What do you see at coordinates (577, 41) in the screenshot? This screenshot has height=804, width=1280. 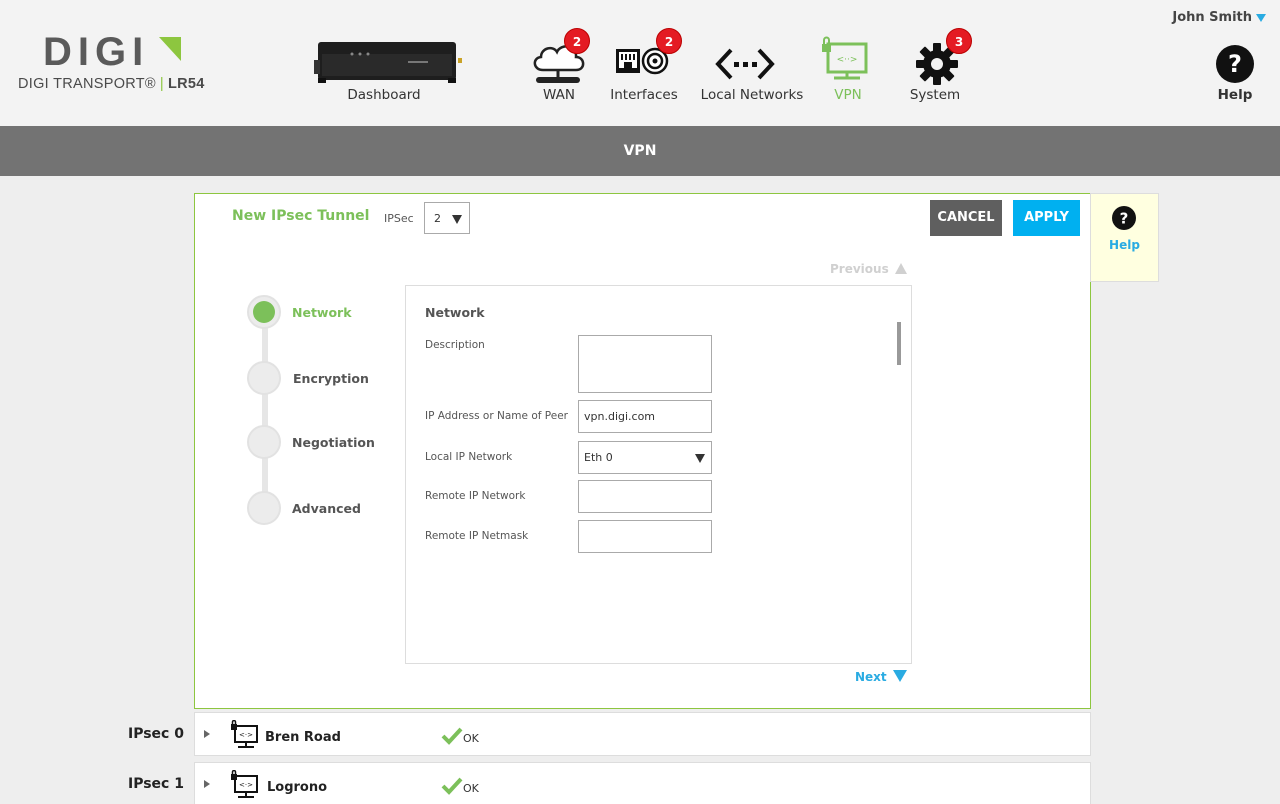 I see `wan-badge: 2` at bounding box center [577, 41].